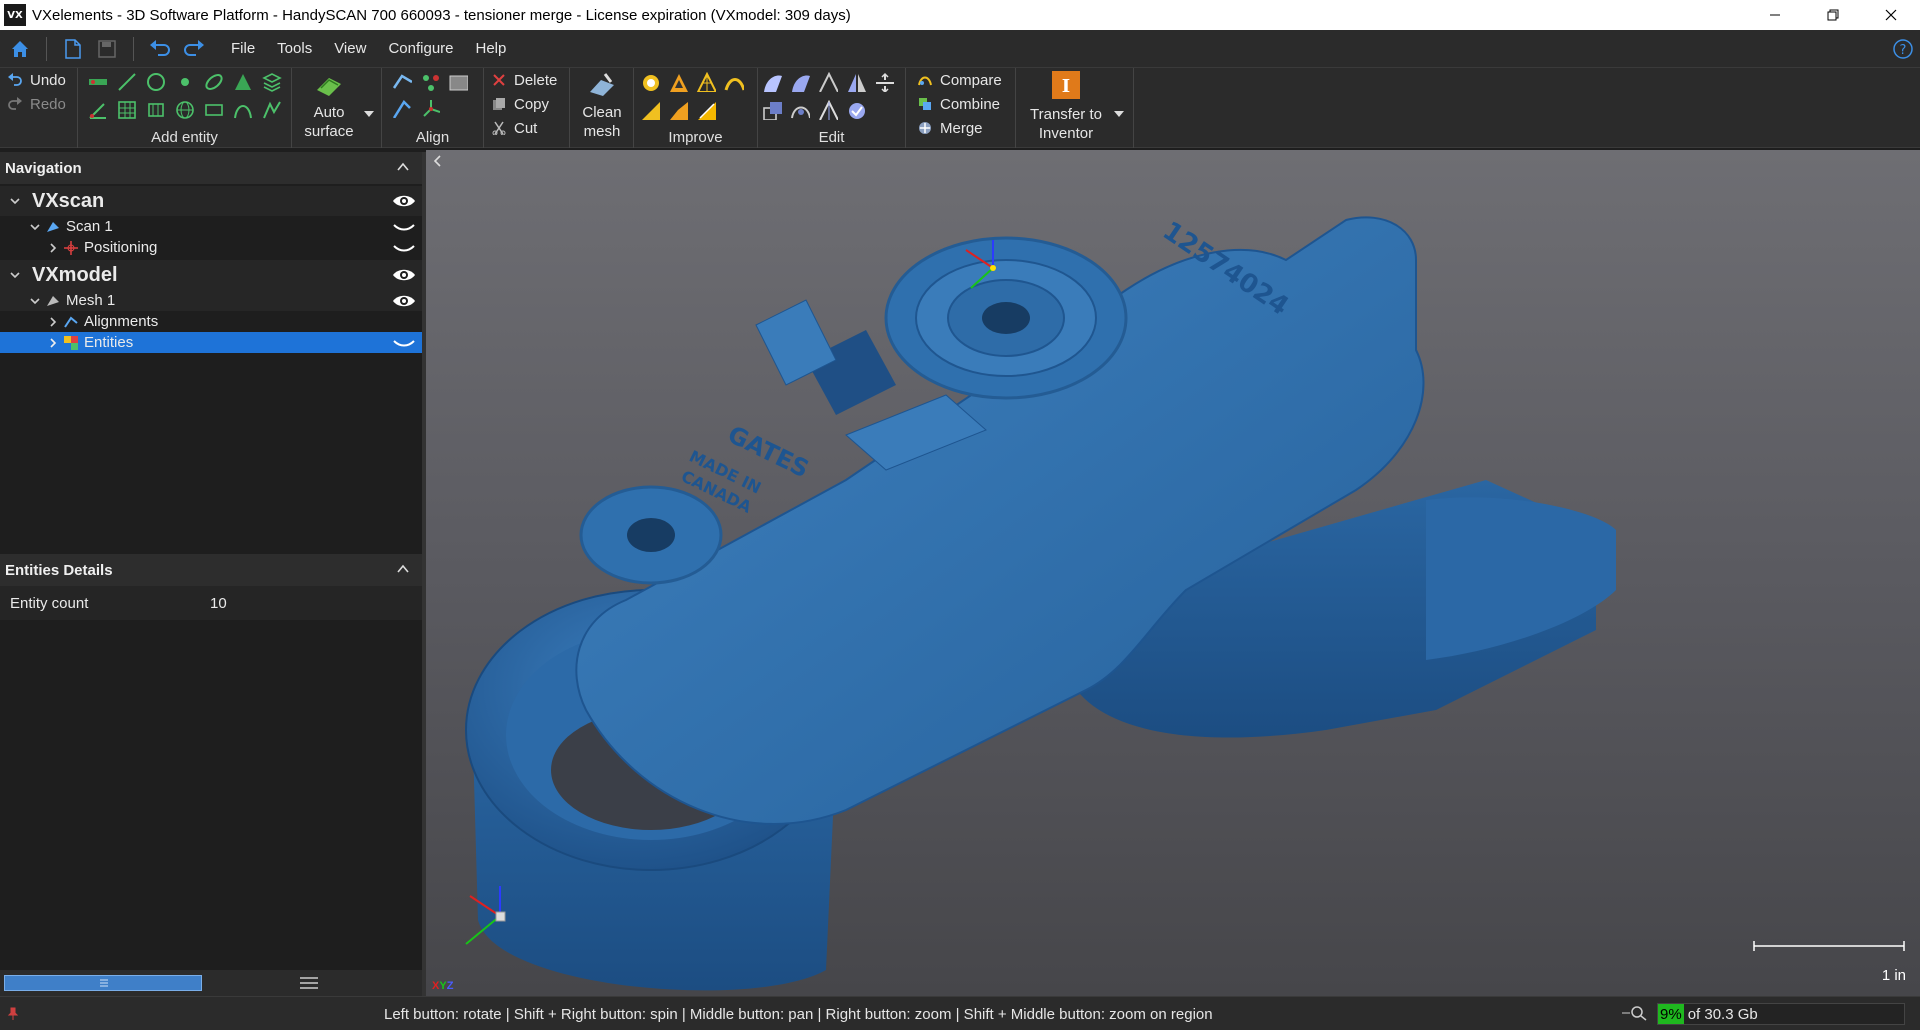 Image resolution: width=1920 pixels, height=1030 pixels. I want to click on panel-scrollbar, so click(103, 983).